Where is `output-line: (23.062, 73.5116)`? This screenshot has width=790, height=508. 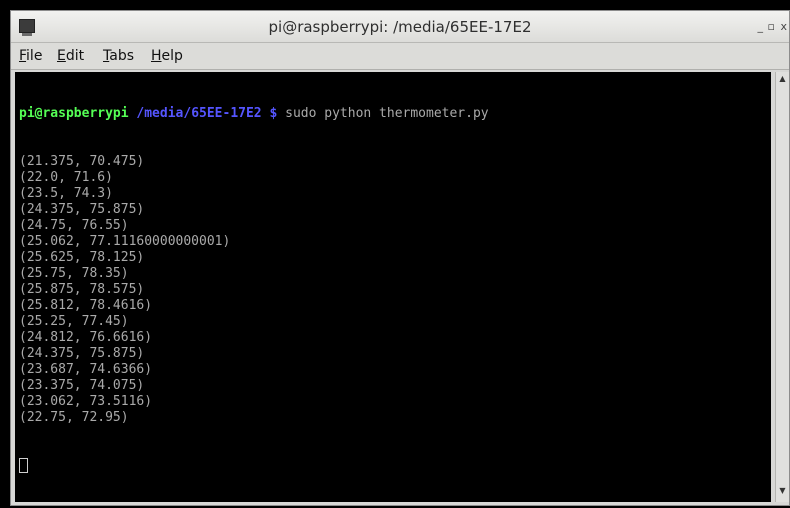 output-line: (23.062, 73.5116) is located at coordinates (86, 401).